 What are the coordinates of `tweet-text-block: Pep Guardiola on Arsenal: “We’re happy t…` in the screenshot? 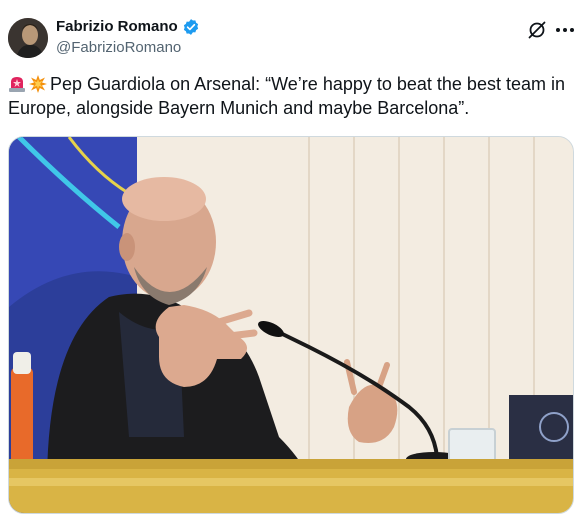 It's located at (291, 96).